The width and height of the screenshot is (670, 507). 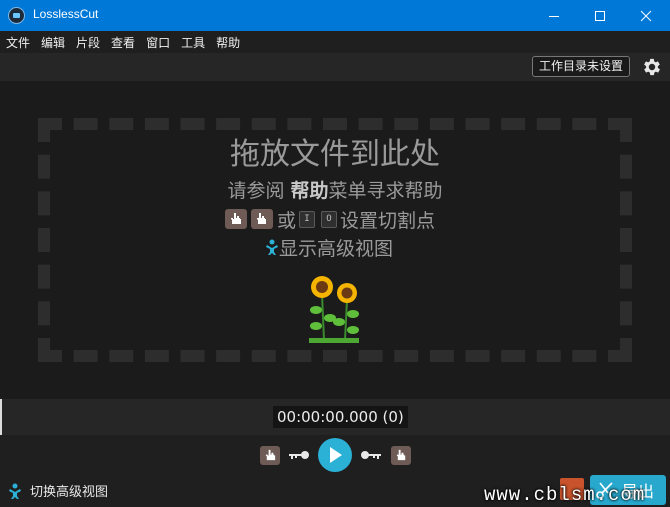 What do you see at coordinates (652, 67) in the screenshot?
I see `gear-icon` at bounding box center [652, 67].